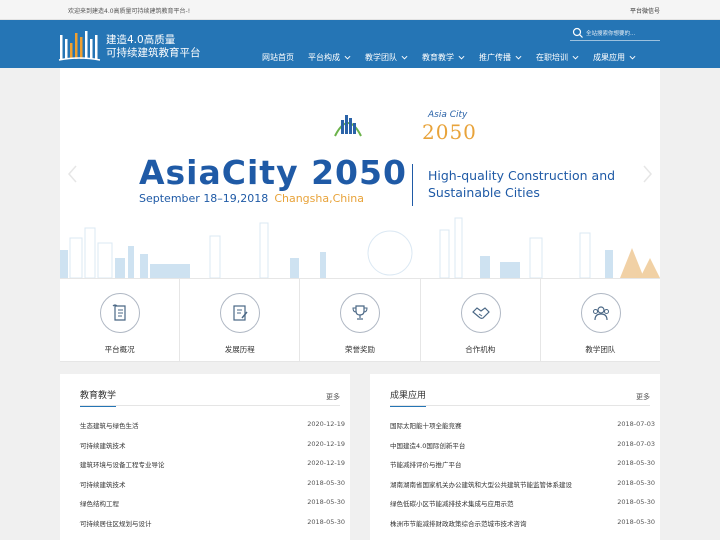  I want to click on search-icon, so click(578, 33).